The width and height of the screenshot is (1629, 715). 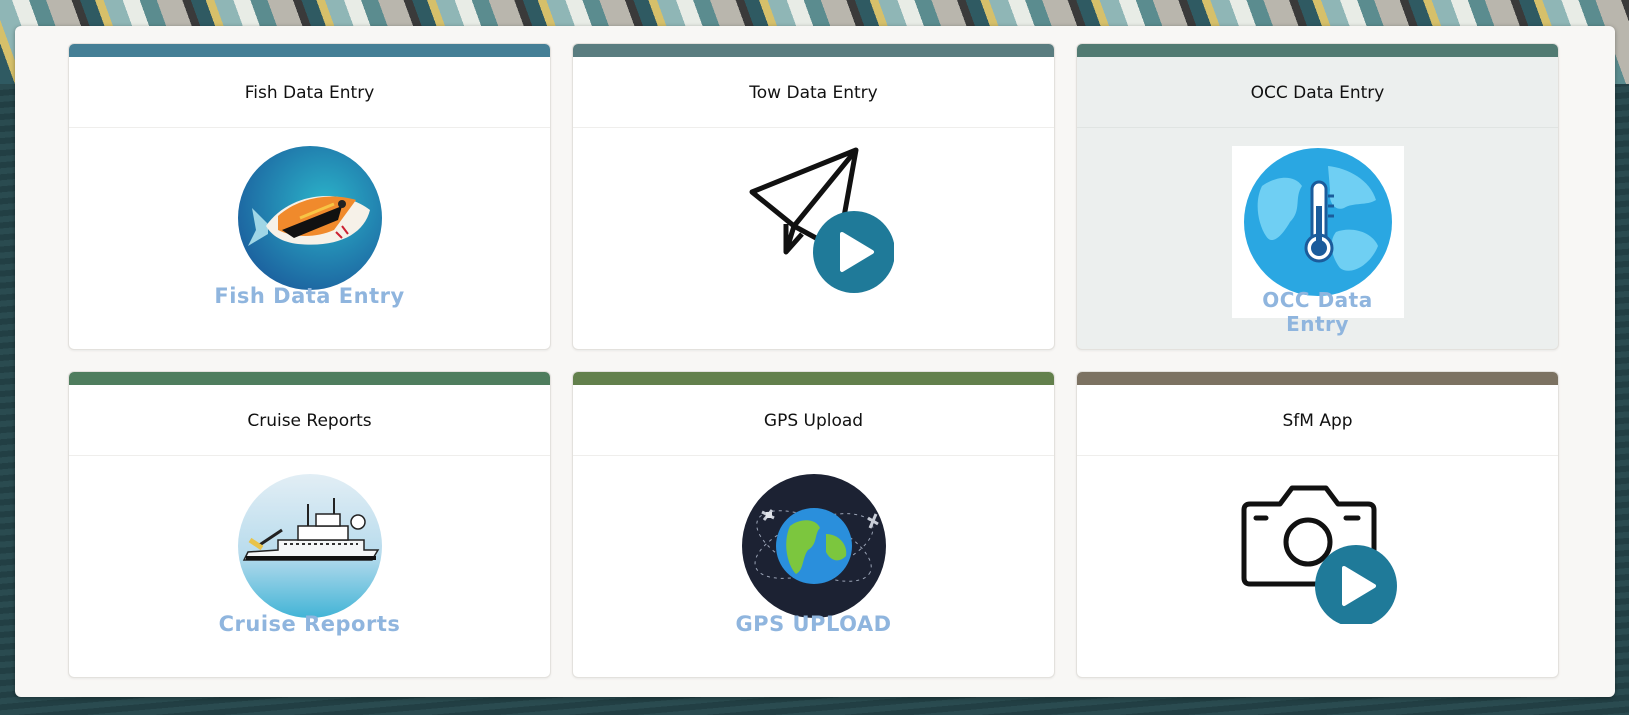 I want to click on research-ship-icon, so click(x=309, y=546).